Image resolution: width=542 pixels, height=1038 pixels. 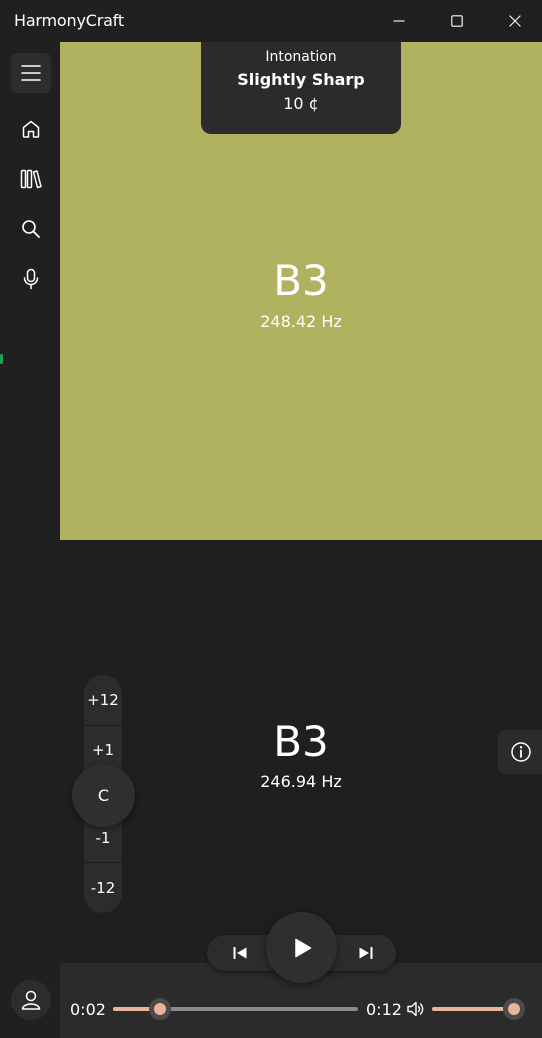 I want to click on detected-frequency: 248.42 Hz, so click(x=301, y=321).